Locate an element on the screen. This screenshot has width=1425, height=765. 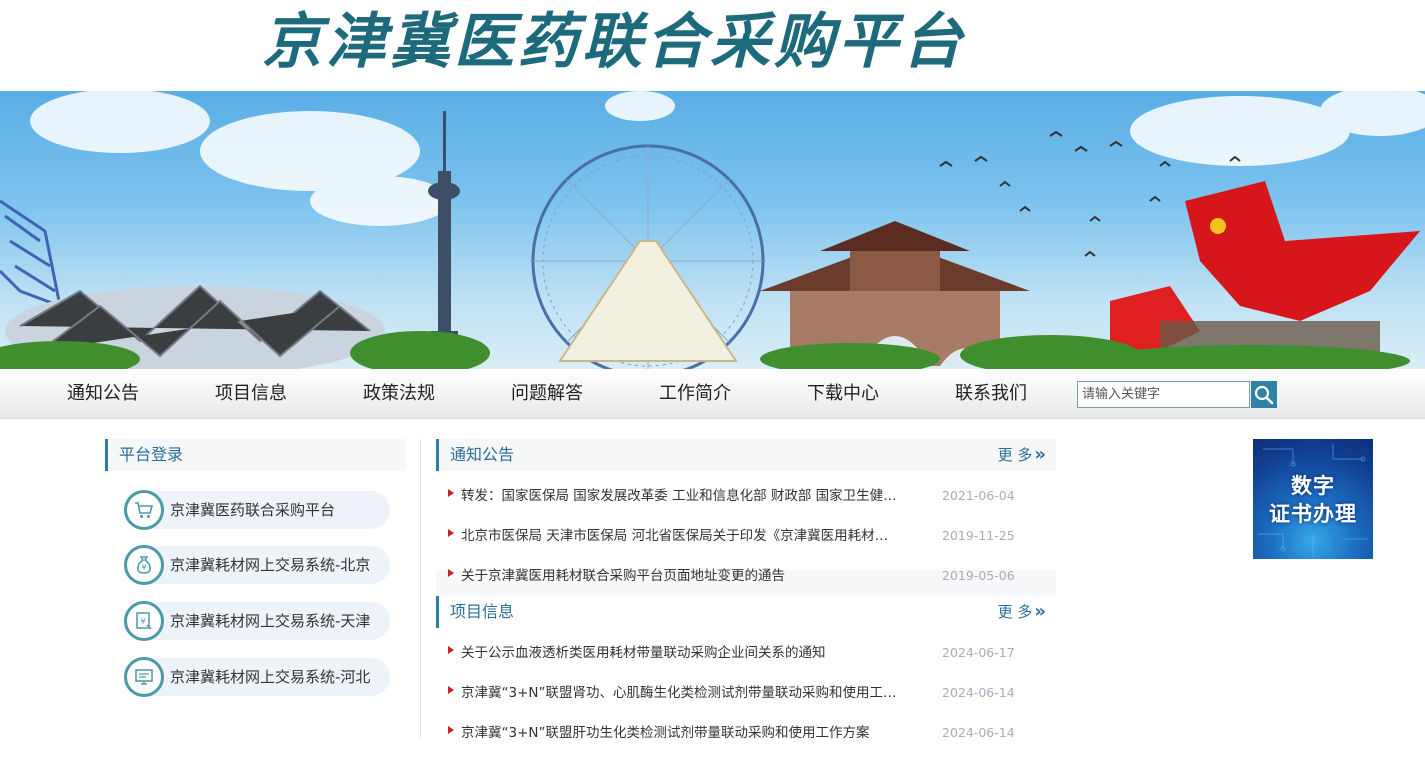
login-link-tianjin: ¥ 京津冀耗材网上交易系统-天津 is located at coordinates (257, 621).